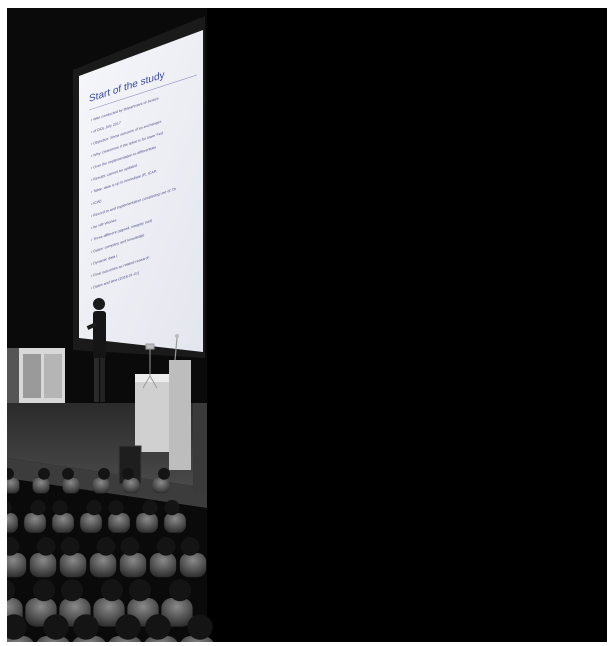 The image size is (612, 646). Describe the element at coordinates (13, 378) in the screenshot. I see `plant-left` at that location.